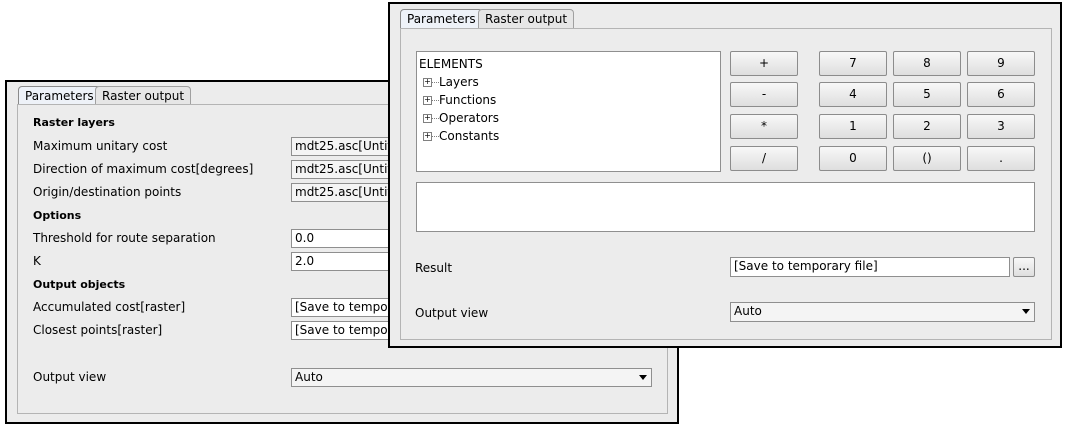  Describe the element at coordinates (853, 126) in the screenshot. I see `key-1-button: 1` at that location.